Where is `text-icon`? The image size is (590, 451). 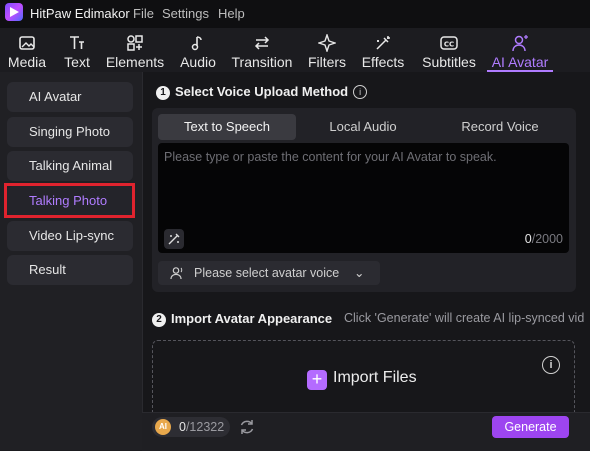 text-icon is located at coordinates (77, 44).